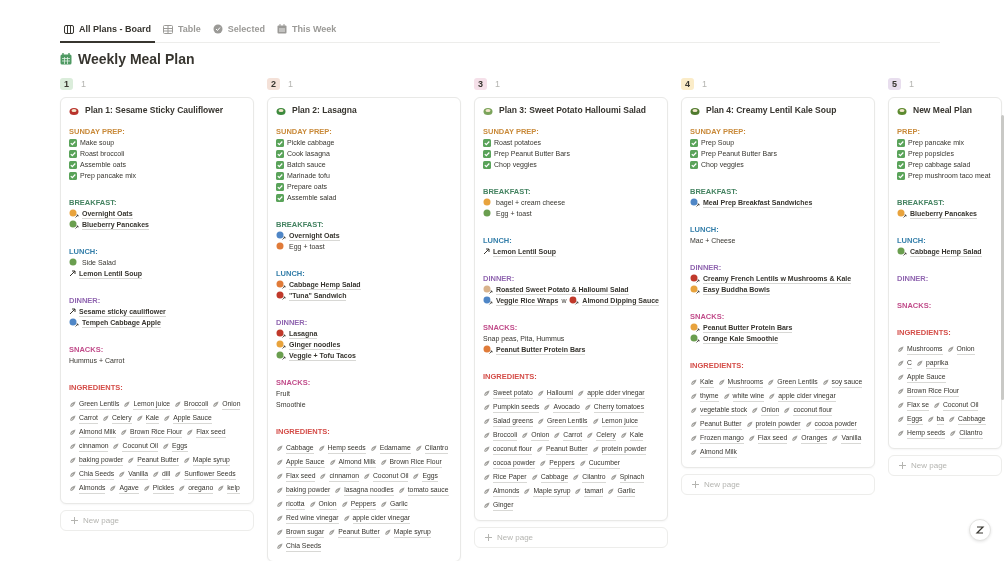 Image resolution: width=1005 pixels, height=561 pixels. What do you see at coordinates (894, 84) in the screenshot?
I see `group-label: 5` at bounding box center [894, 84].